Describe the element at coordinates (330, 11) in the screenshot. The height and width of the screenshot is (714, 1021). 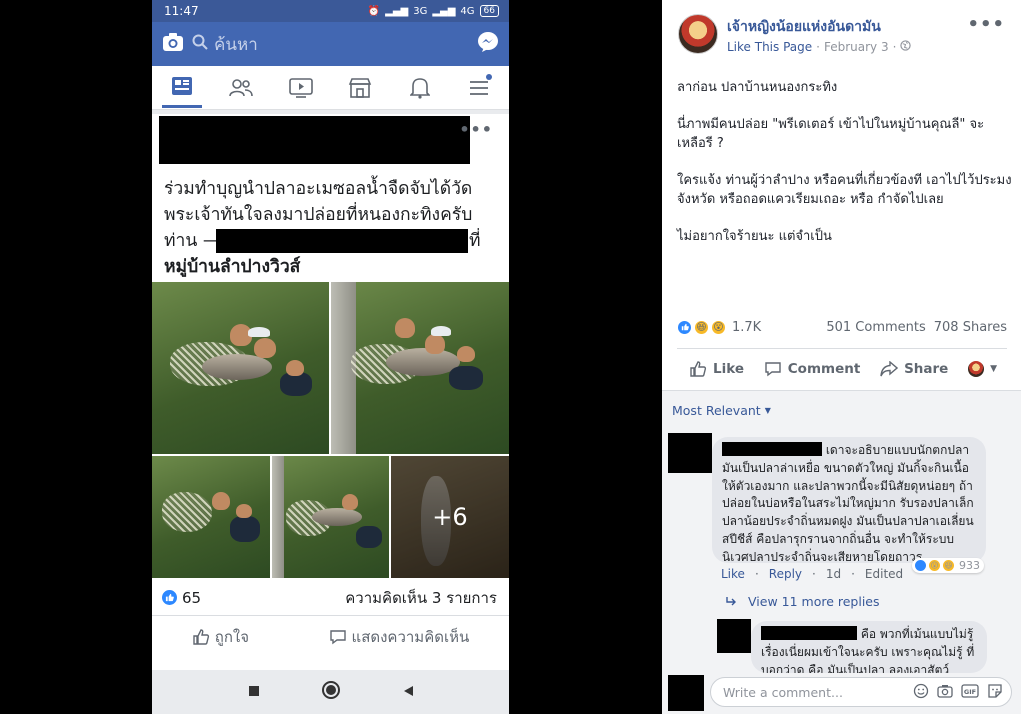
I see `status-bar: 11:47 ⏰ ▂▄▆ 3G ▂▄▆ 4G 66` at that location.